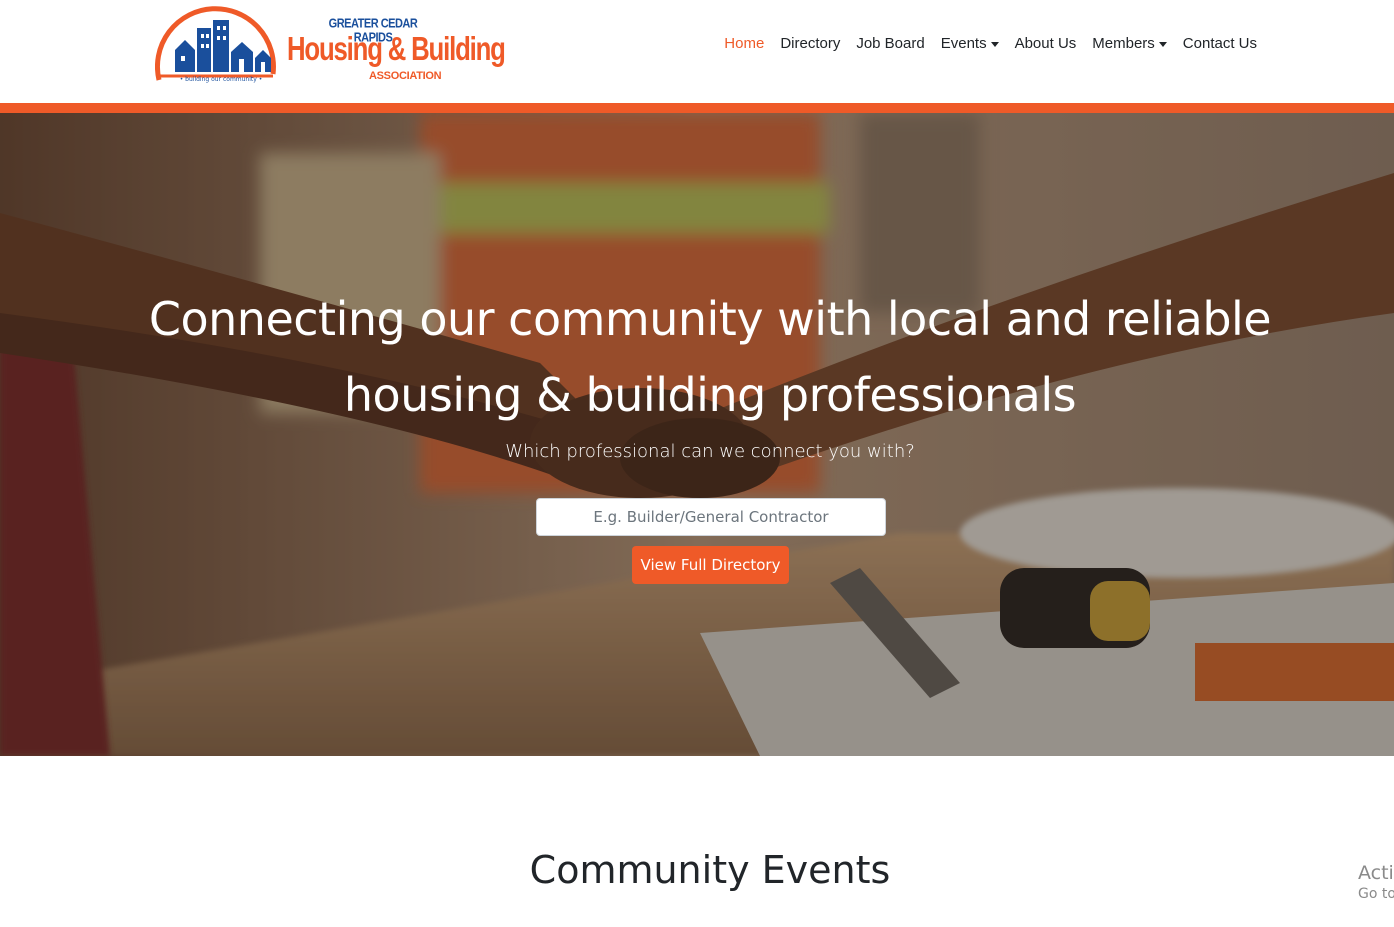 This screenshot has width=1394, height=927. What do you see at coordinates (710, 395) in the screenshot?
I see `hero-title-line2: housing & building professionals` at bounding box center [710, 395].